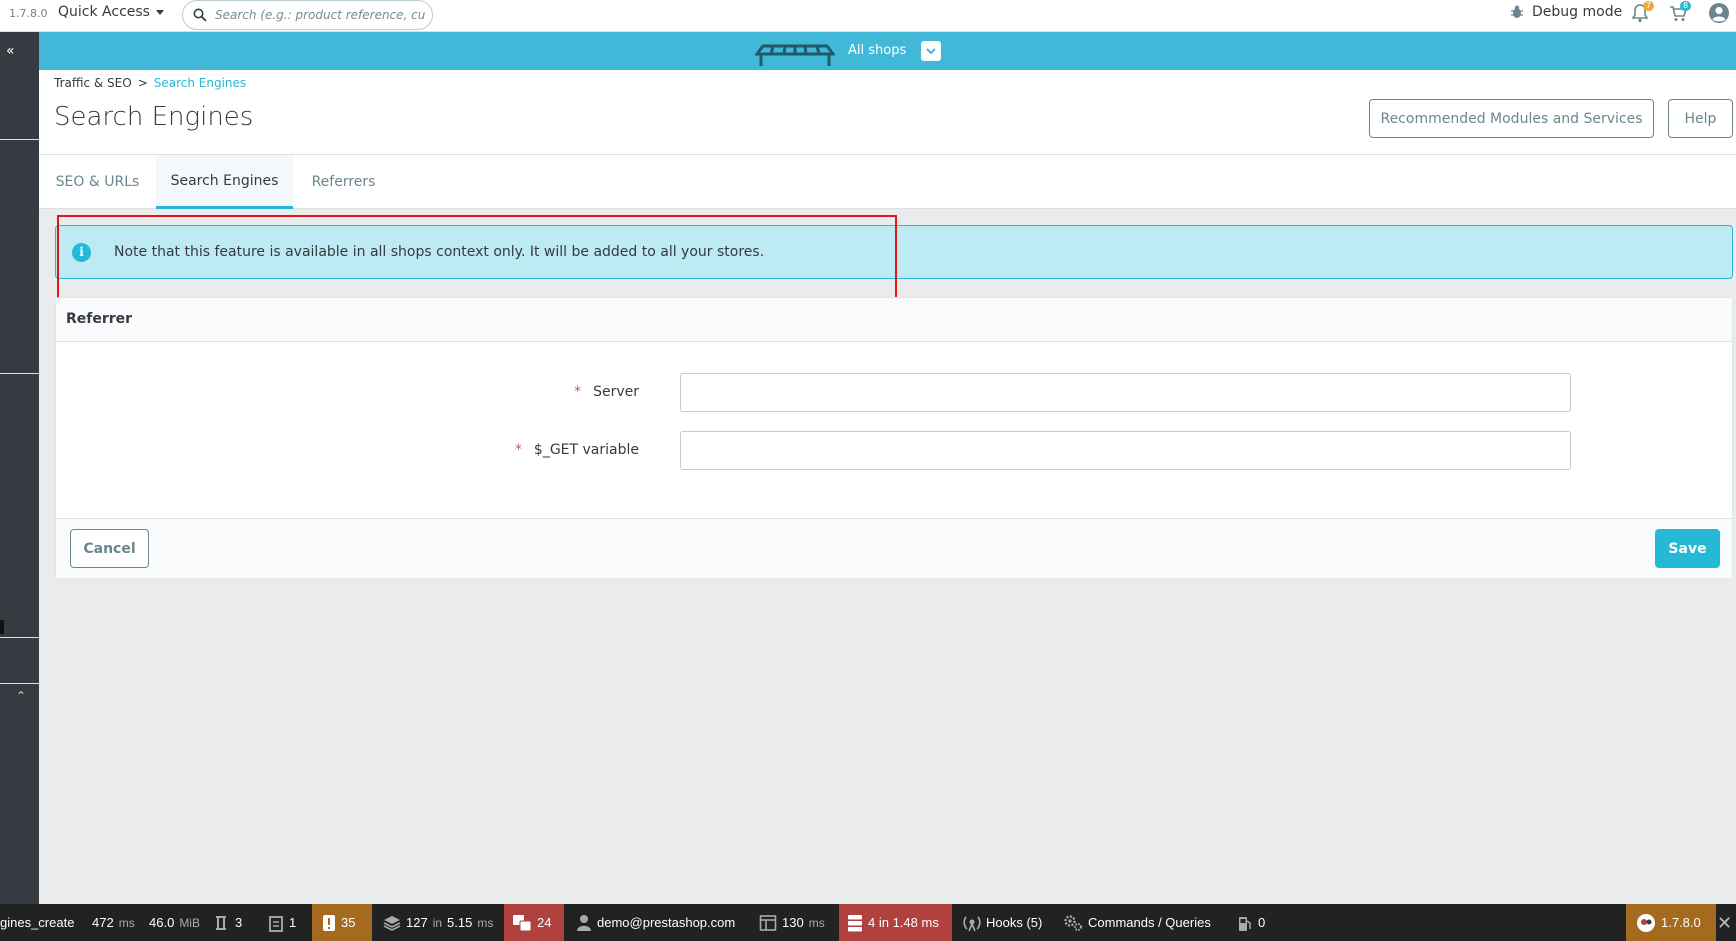 Image resolution: width=1736 pixels, height=941 pixels. I want to click on debug-mode-link: Debug mode, so click(1566, 12).